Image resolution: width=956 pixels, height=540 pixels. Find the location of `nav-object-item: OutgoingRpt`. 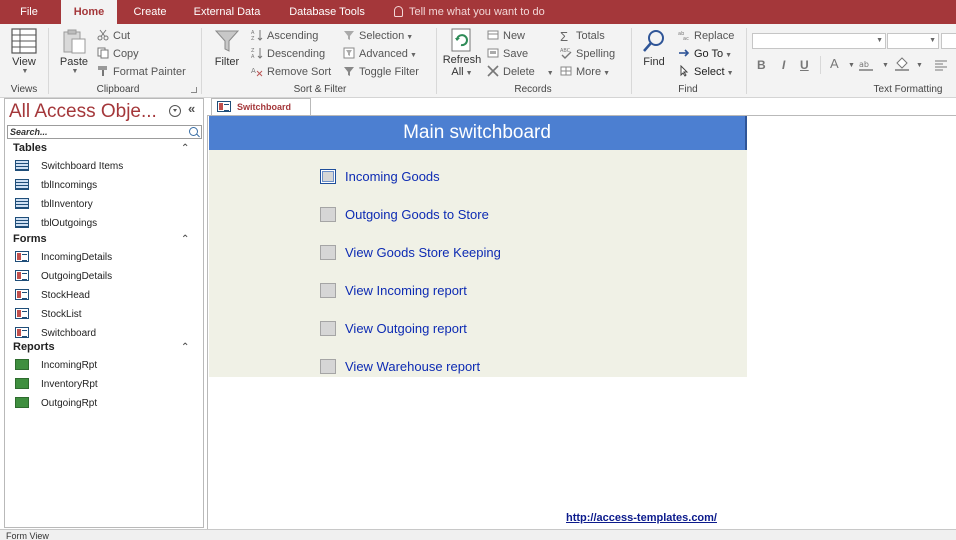

nav-object-item: OutgoingRpt is located at coordinates (56, 404).